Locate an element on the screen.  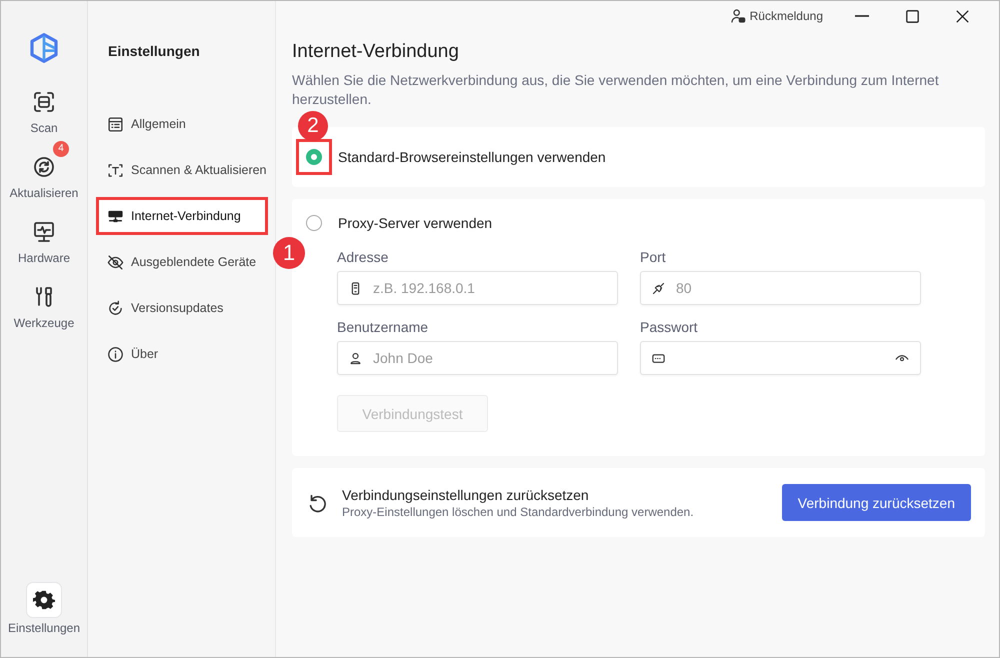
step-marker: 2 is located at coordinates (313, 126).